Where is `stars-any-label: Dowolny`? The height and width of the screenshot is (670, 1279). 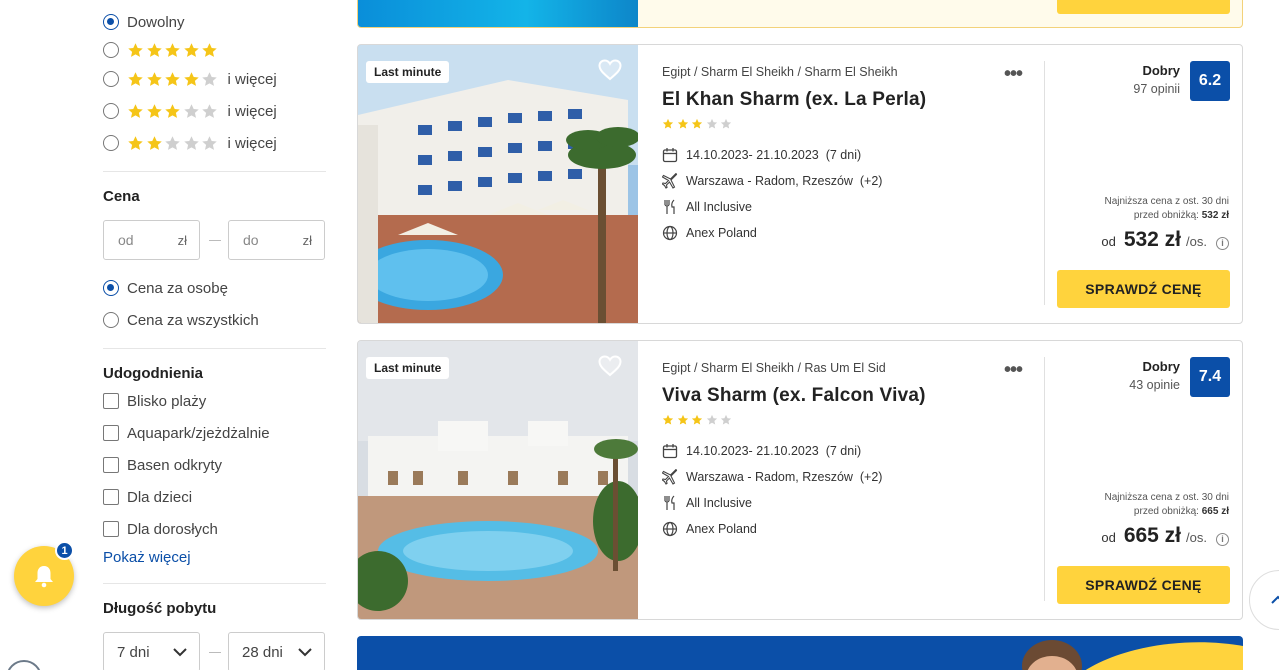
stars-any-label: Dowolny is located at coordinates (156, 22).